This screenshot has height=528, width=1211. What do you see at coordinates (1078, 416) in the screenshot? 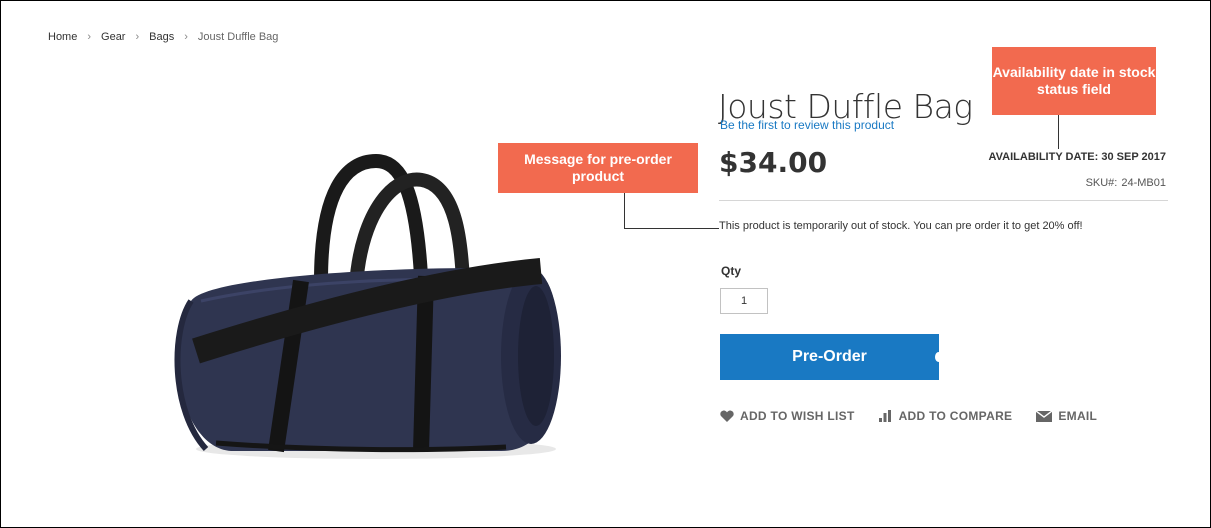
I see `email-label: EMAIL` at bounding box center [1078, 416].